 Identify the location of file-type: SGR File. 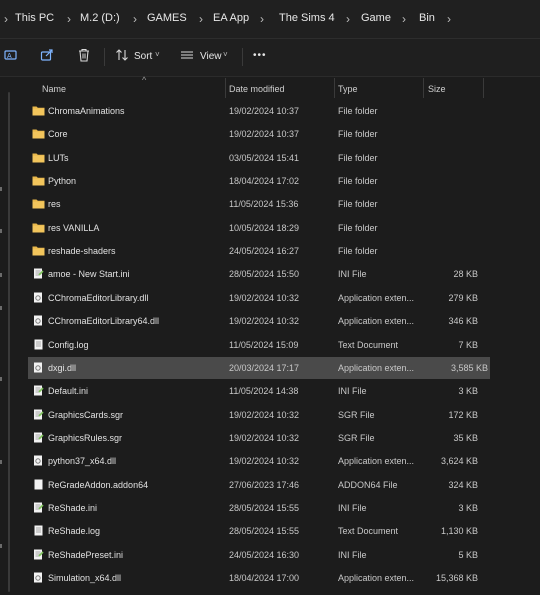
(356, 437).